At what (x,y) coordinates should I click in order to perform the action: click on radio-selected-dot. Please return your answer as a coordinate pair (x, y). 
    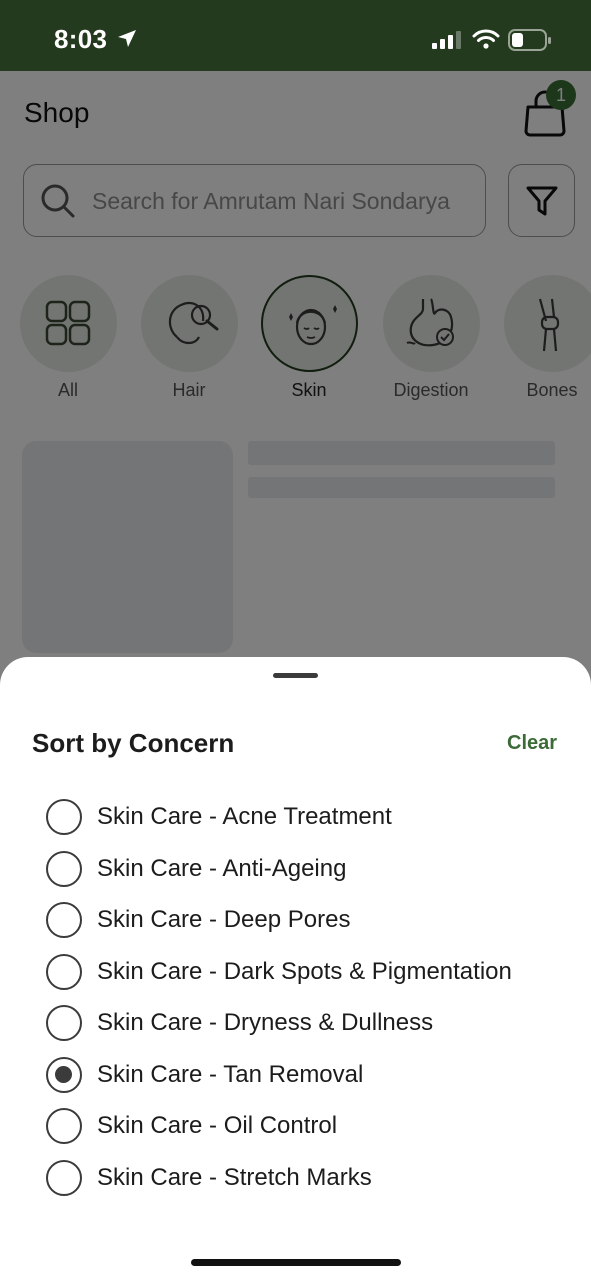
    Looking at the image, I should click on (63, 1074).